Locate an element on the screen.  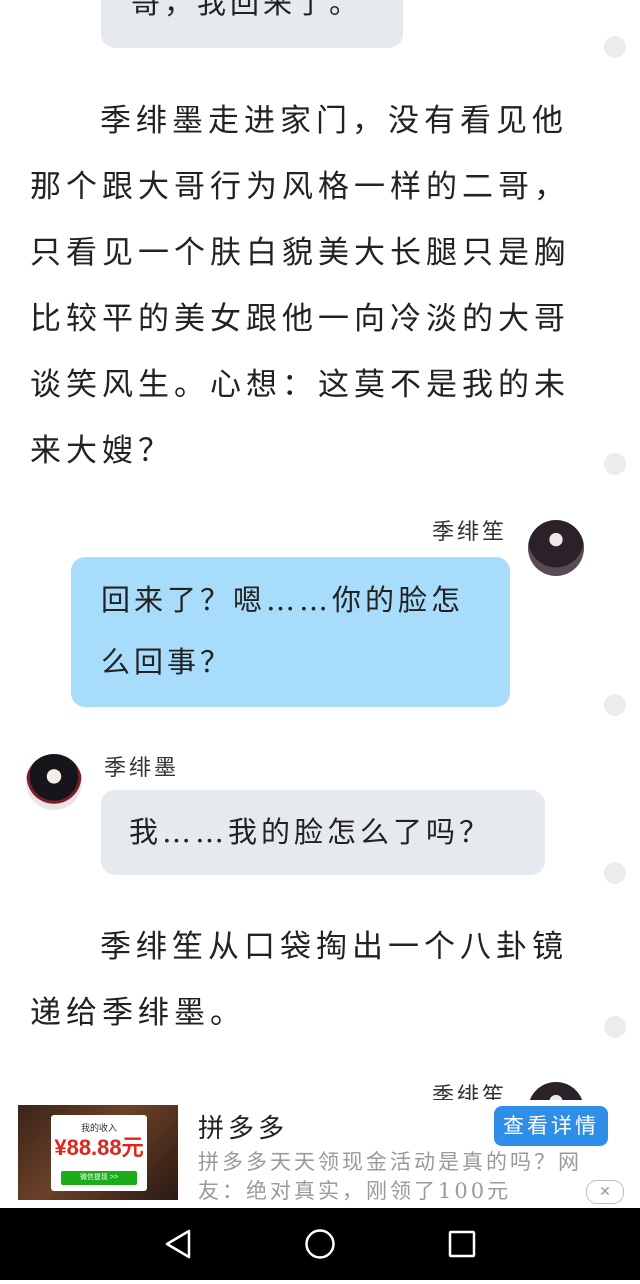
recents-square-icon is located at coordinates (462, 1244).